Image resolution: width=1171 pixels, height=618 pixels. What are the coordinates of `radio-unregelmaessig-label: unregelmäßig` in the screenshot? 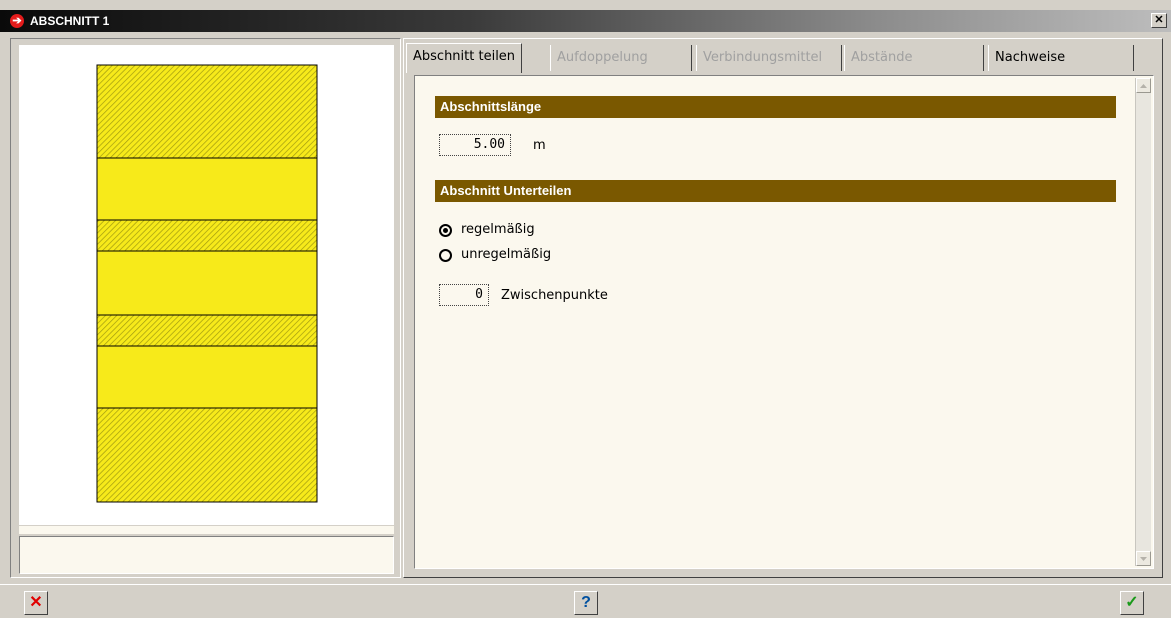 It's located at (506, 254).